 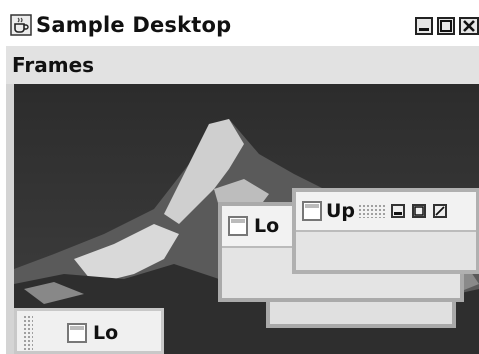 What do you see at coordinates (386, 250) in the screenshot?
I see `internal-frame-content` at bounding box center [386, 250].